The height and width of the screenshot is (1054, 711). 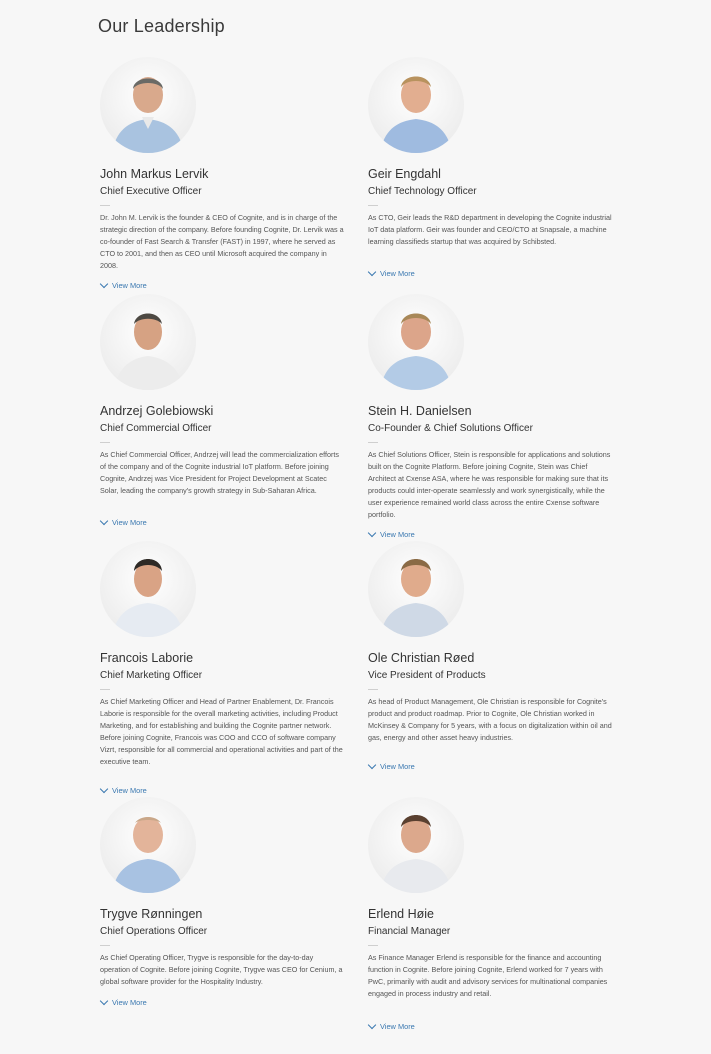 I want to click on leader-name: Erlend Høie, so click(x=401, y=914).